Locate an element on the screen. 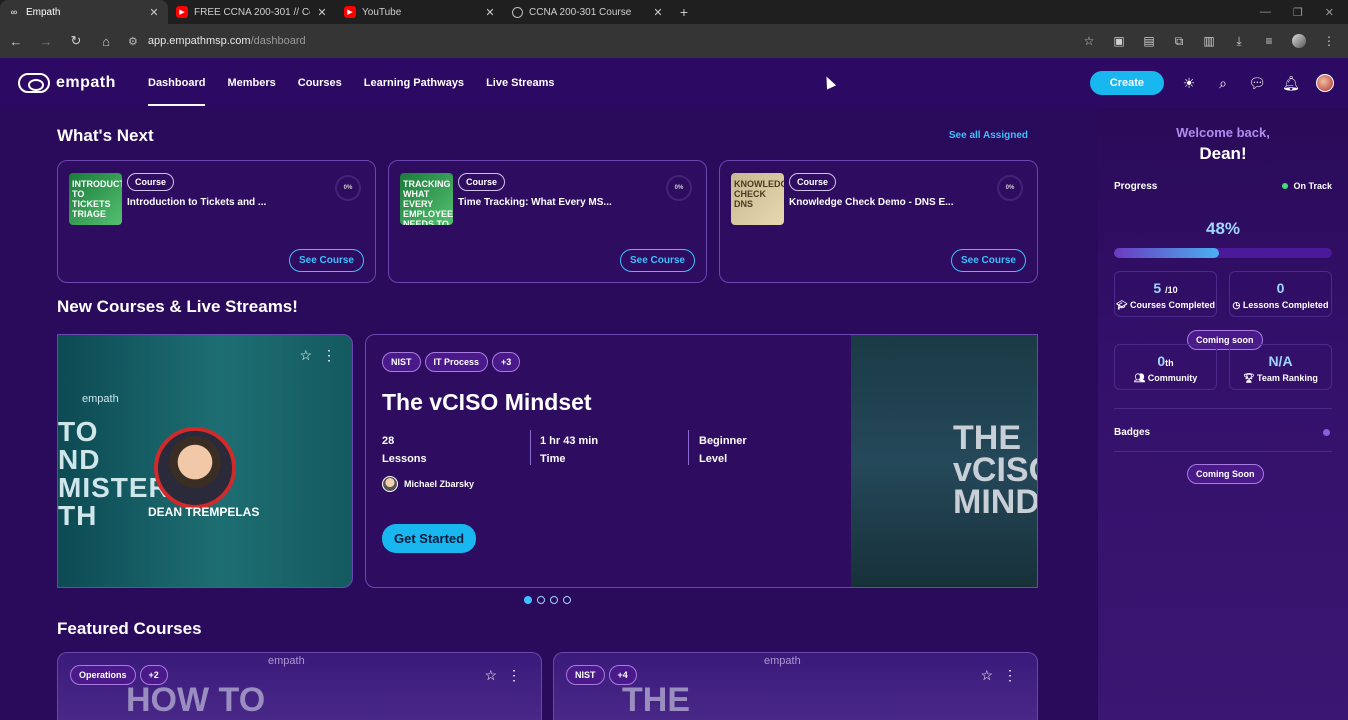 This screenshot has height=720, width=1348. media-icon: ≡ is located at coordinates (1269, 41).